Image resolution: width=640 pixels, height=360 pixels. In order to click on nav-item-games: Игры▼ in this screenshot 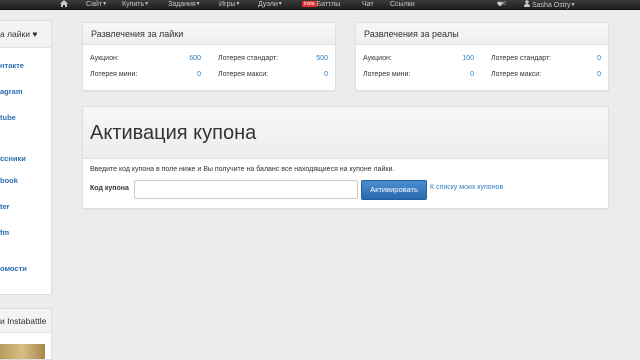, I will do `click(230, 4)`.